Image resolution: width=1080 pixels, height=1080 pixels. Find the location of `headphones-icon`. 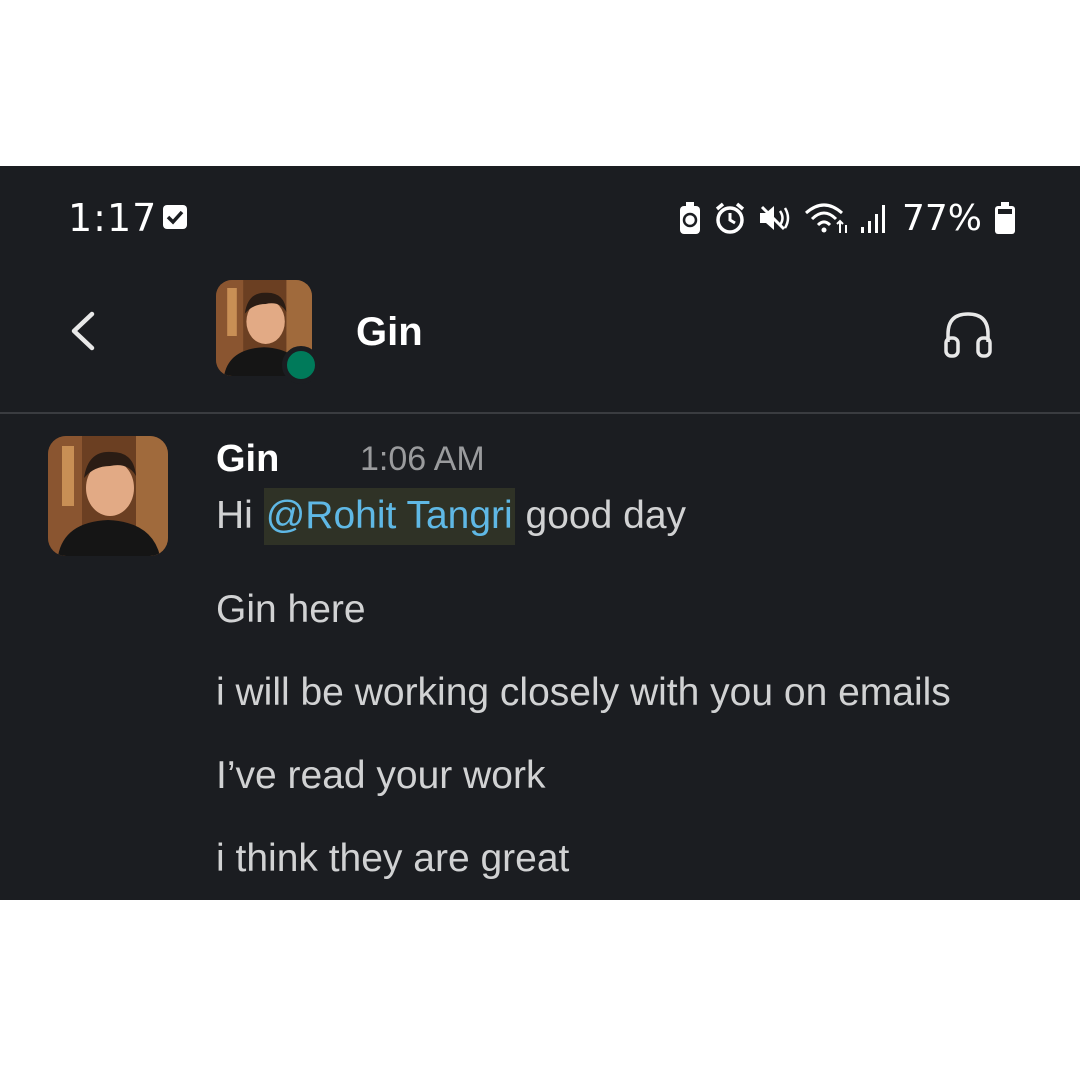

headphones-icon is located at coordinates (968, 335).